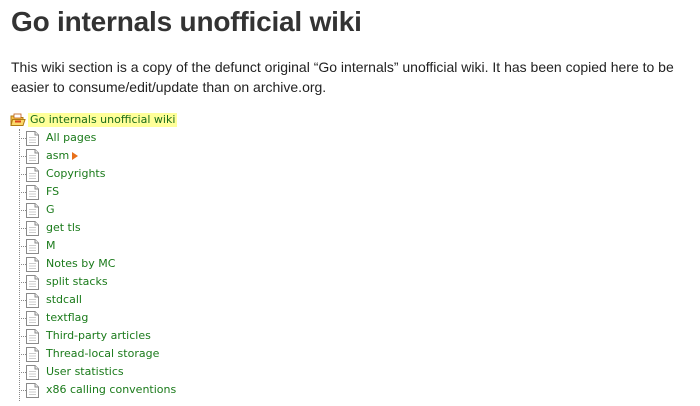 Image resolution: width=700 pixels, height=406 pixels. What do you see at coordinates (64, 300) in the screenshot?
I see `tree-item-label: stdcall` at bounding box center [64, 300].